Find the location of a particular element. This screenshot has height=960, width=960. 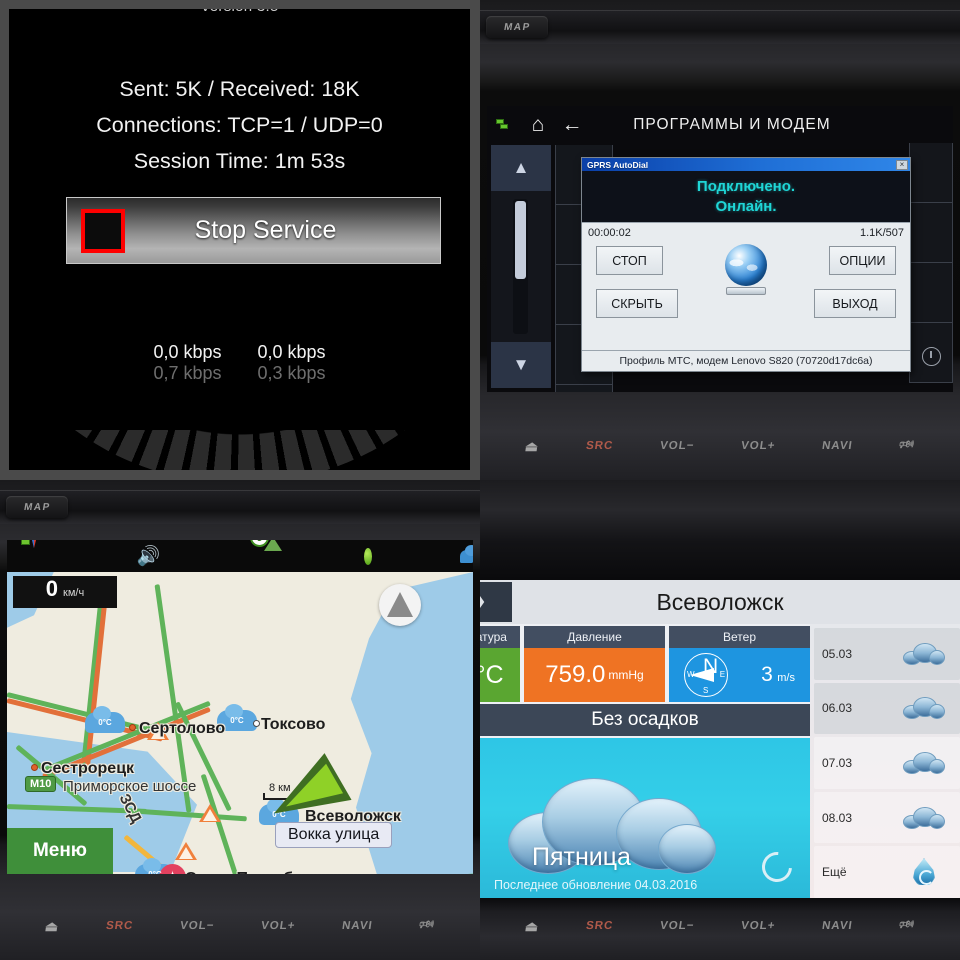

download-average: 0,3 kbps is located at coordinates (291, 373).